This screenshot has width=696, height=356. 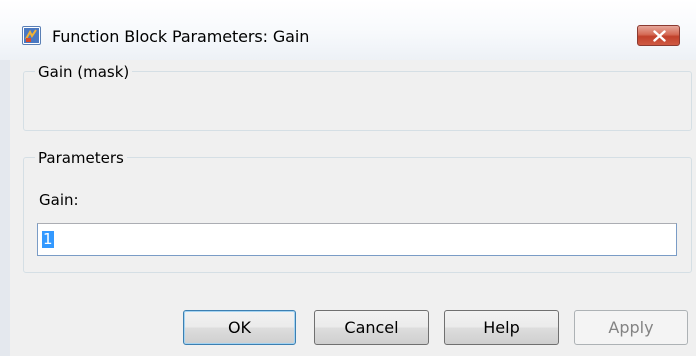 What do you see at coordinates (5, 208) in the screenshot?
I see `window-frame-edge` at bounding box center [5, 208].